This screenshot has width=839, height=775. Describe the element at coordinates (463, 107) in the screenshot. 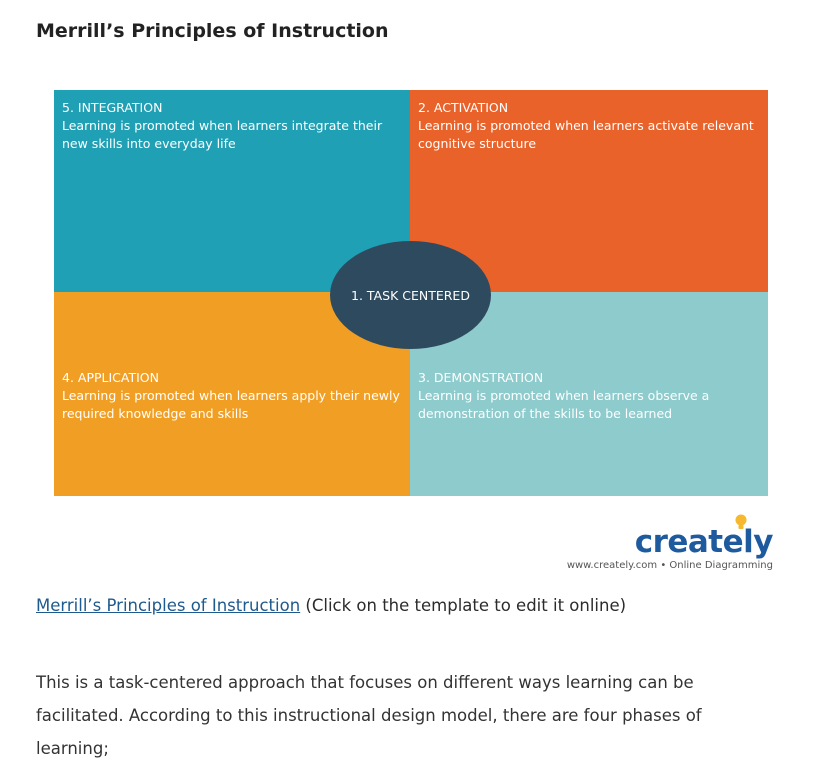

I see `quadrant-title: 2. ACTIVATION` at that location.